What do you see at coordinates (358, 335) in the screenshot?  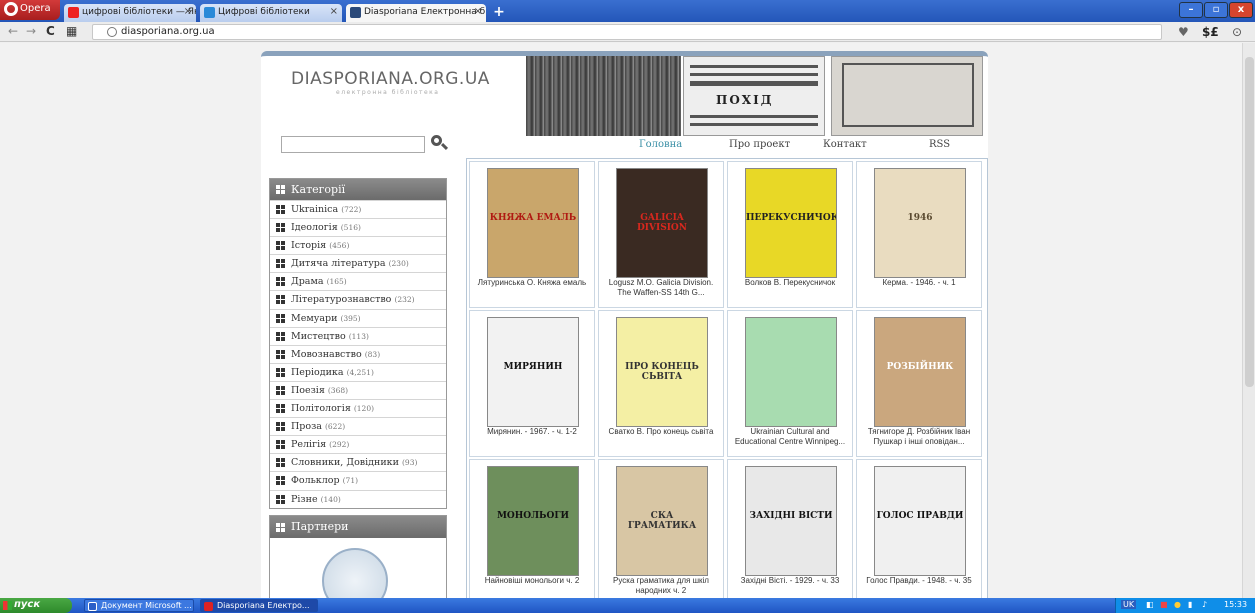 I see `category-item: Мистецтво (113)` at bounding box center [358, 335].